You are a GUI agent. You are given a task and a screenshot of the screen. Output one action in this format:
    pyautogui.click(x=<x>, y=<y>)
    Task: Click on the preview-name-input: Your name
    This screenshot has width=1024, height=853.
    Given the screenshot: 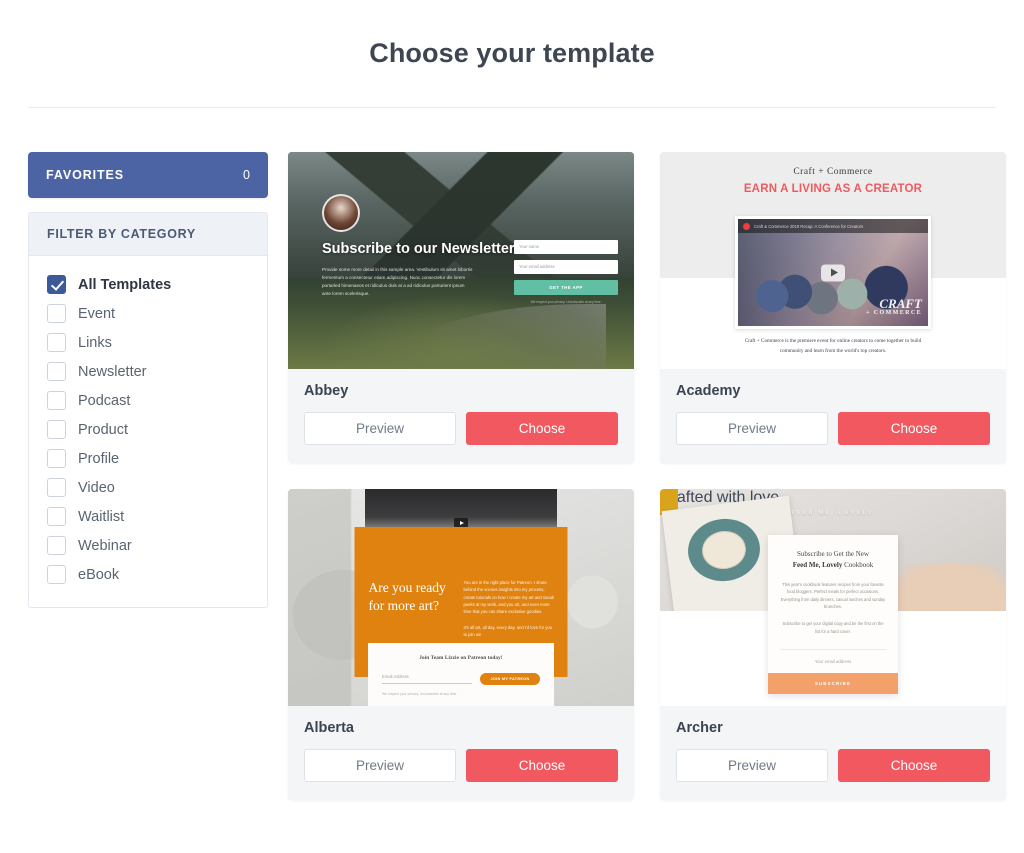 What is the action you would take?
    pyautogui.click(x=566, y=247)
    